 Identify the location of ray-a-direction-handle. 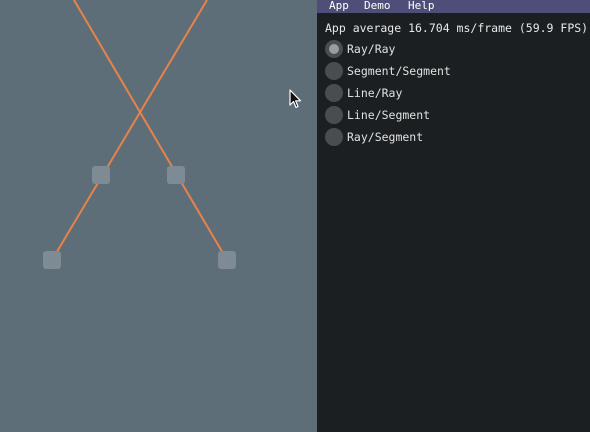
(101, 175).